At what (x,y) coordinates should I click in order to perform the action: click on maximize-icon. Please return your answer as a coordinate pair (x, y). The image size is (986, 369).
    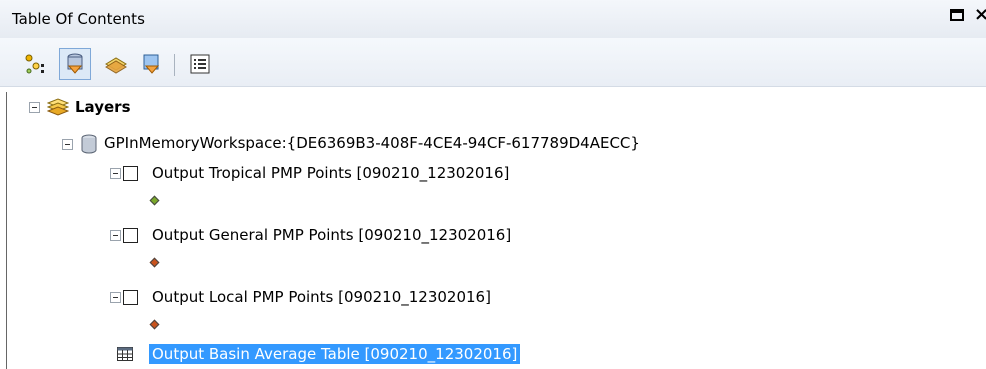
    Looking at the image, I should click on (957, 15).